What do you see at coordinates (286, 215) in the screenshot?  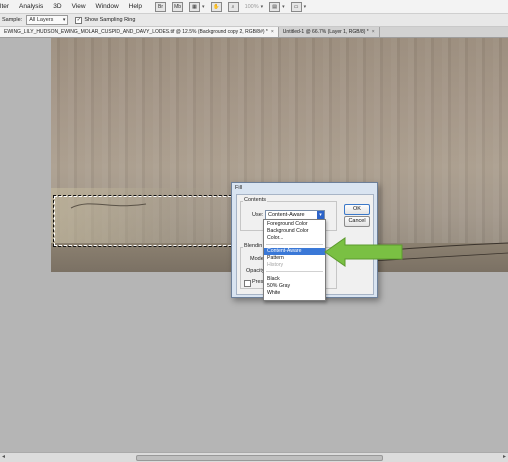 I see `use-value: Content-Aware` at bounding box center [286, 215].